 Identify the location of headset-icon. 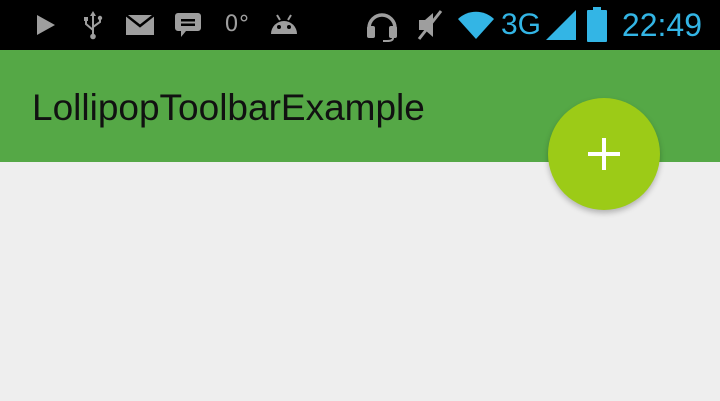
(382, 25).